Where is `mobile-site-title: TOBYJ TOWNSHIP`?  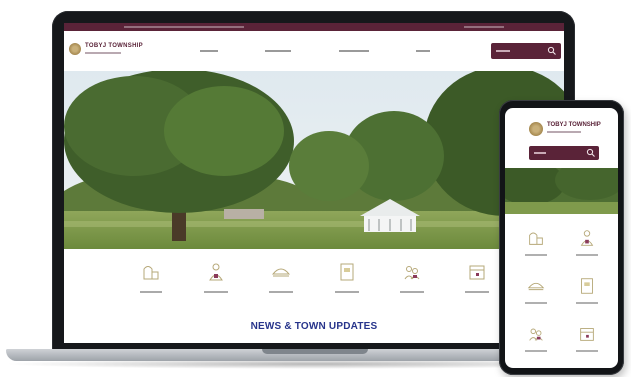 mobile-site-title: TOBYJ TOWNSHIP is located at coordinates (574, 125).